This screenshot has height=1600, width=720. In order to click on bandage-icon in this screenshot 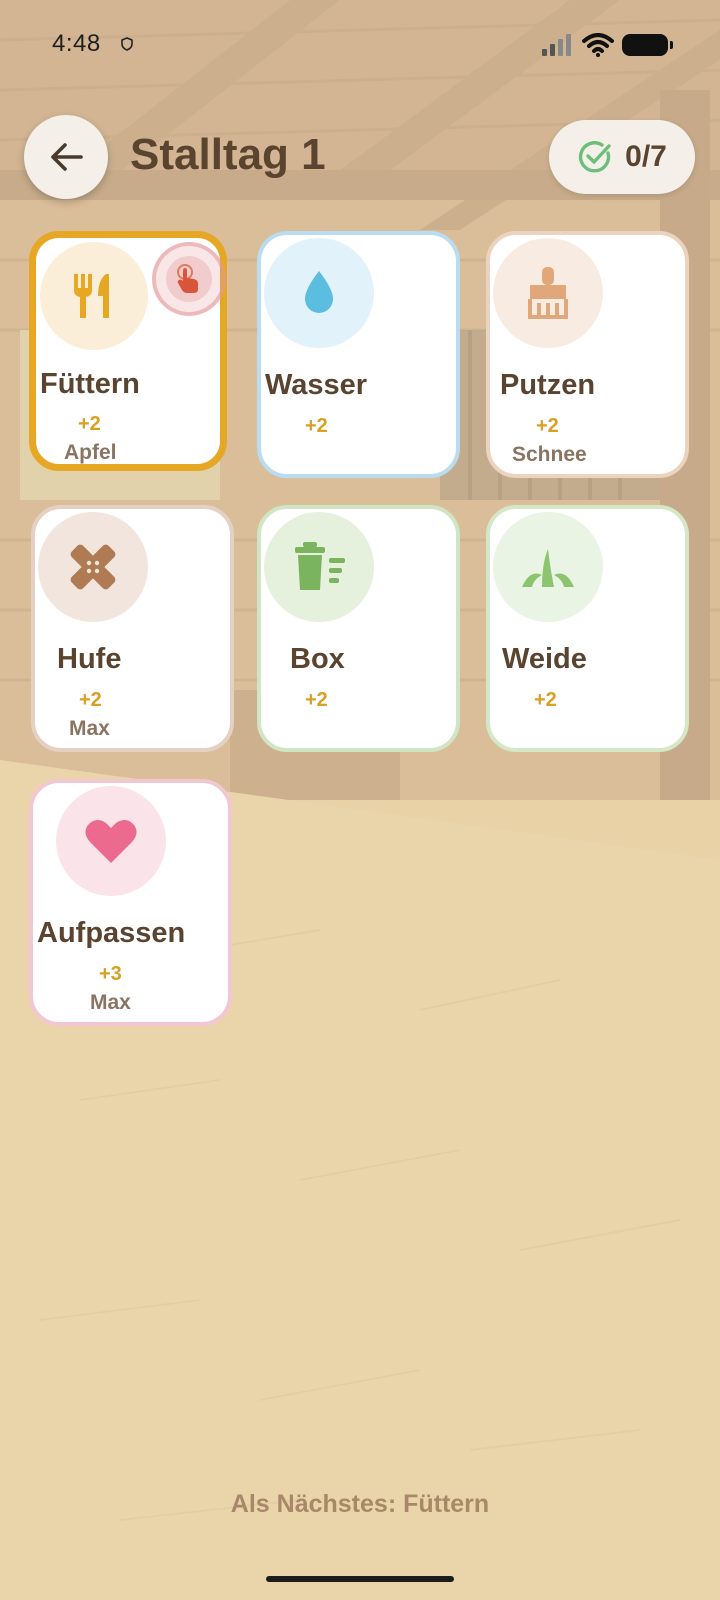, I will do `click(93, 567)`.